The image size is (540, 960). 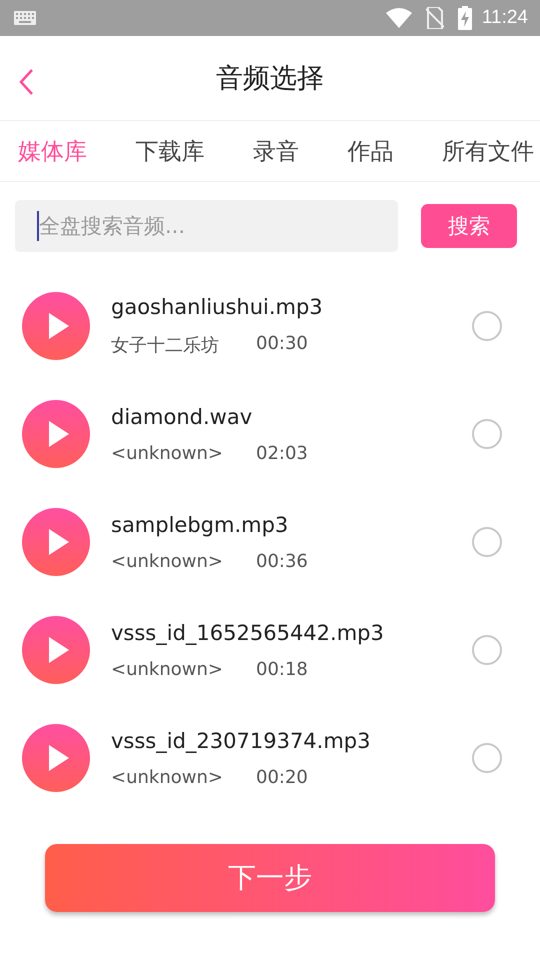 I want to click on status-time: 11:24, so click(x=505, y=18).